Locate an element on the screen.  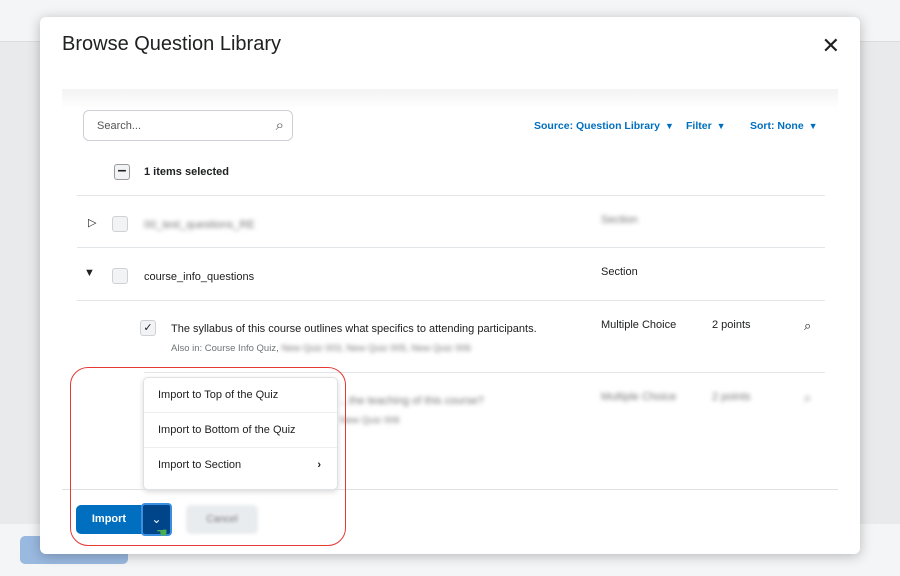
also-in: Also in: Course Info Quiz, is located at coordinates (225, 348).